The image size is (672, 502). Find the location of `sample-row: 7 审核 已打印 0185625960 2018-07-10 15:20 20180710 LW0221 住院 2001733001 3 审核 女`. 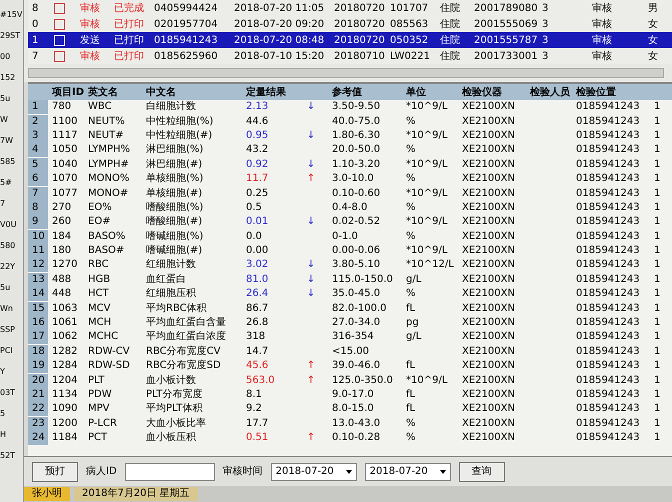

sample-row: 7 审核 已打印 0185625960 2018-07-10 15:20 20180710 LW0221 住院 2001733001 3 审核 女 is located at coordinates (350, 56).